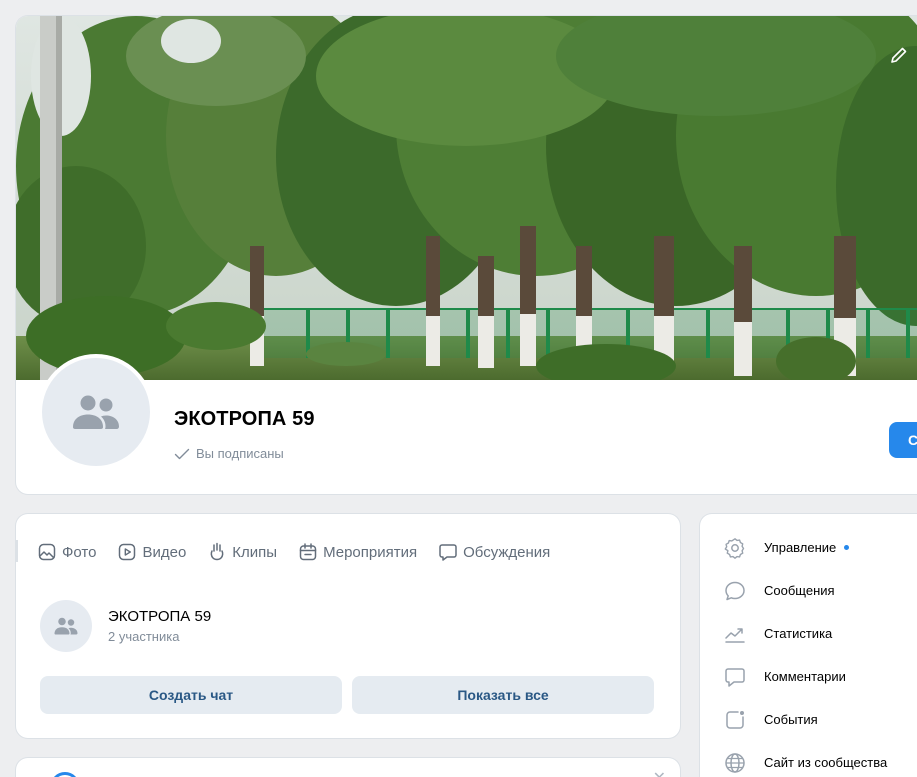  What do you see at coordinates (125, 626) in the screenshot?
I see `community-chat-item: ЭКОТРОПА 59 2 участника` at bounding box center [125, 626].